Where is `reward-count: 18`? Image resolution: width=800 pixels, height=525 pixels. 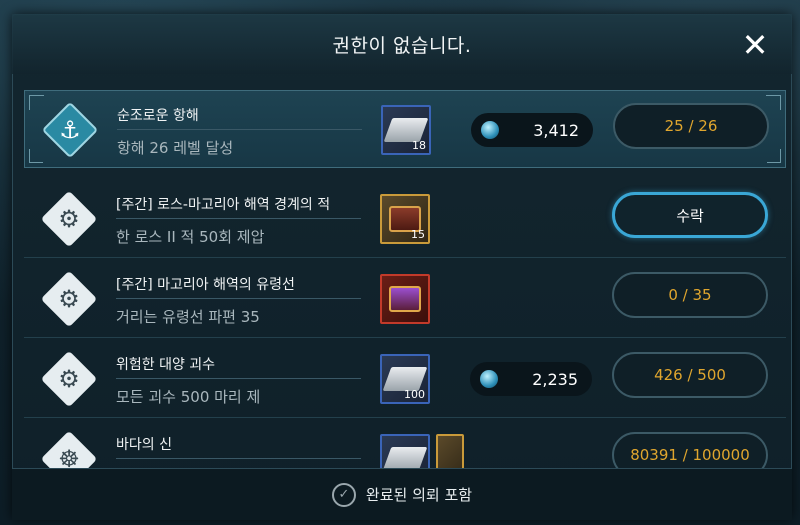 reward-count: 18 is located at coordinates (419, 145).